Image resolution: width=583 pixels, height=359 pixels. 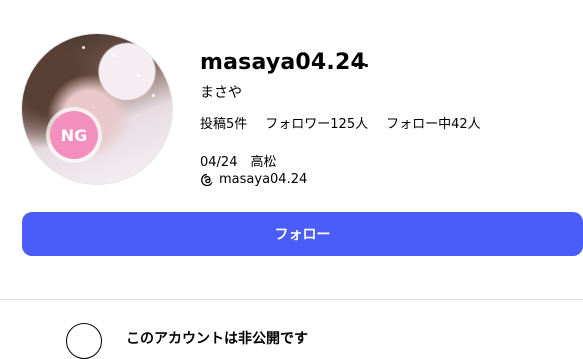 I want to click on threads-icon, so click(x=207, y=179).